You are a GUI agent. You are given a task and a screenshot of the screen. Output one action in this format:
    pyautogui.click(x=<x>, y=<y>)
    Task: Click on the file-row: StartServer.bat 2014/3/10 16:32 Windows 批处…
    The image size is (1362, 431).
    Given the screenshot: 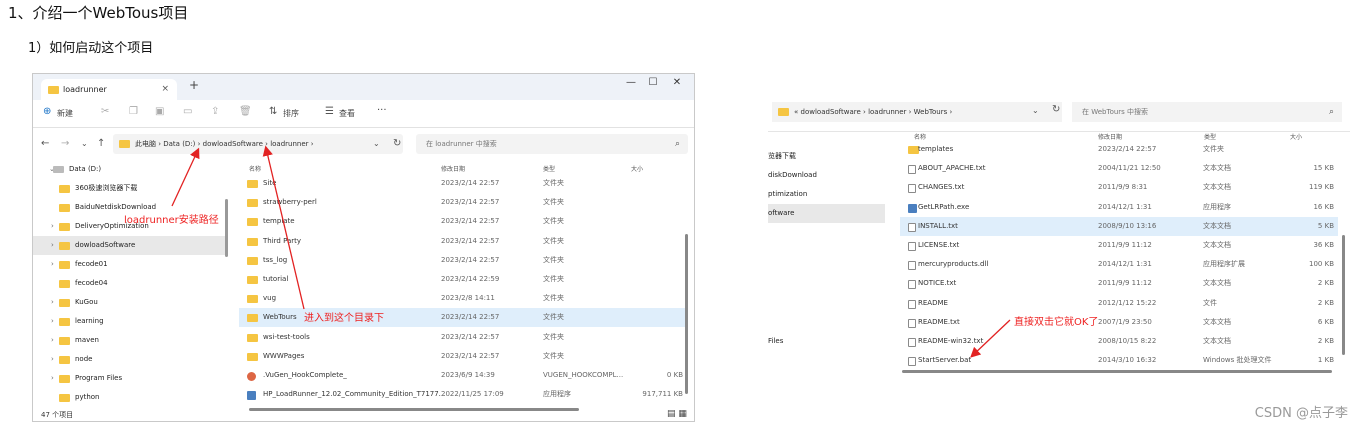 What is the action you would take?
    pyautogui.click(x=1119, y=360)
    